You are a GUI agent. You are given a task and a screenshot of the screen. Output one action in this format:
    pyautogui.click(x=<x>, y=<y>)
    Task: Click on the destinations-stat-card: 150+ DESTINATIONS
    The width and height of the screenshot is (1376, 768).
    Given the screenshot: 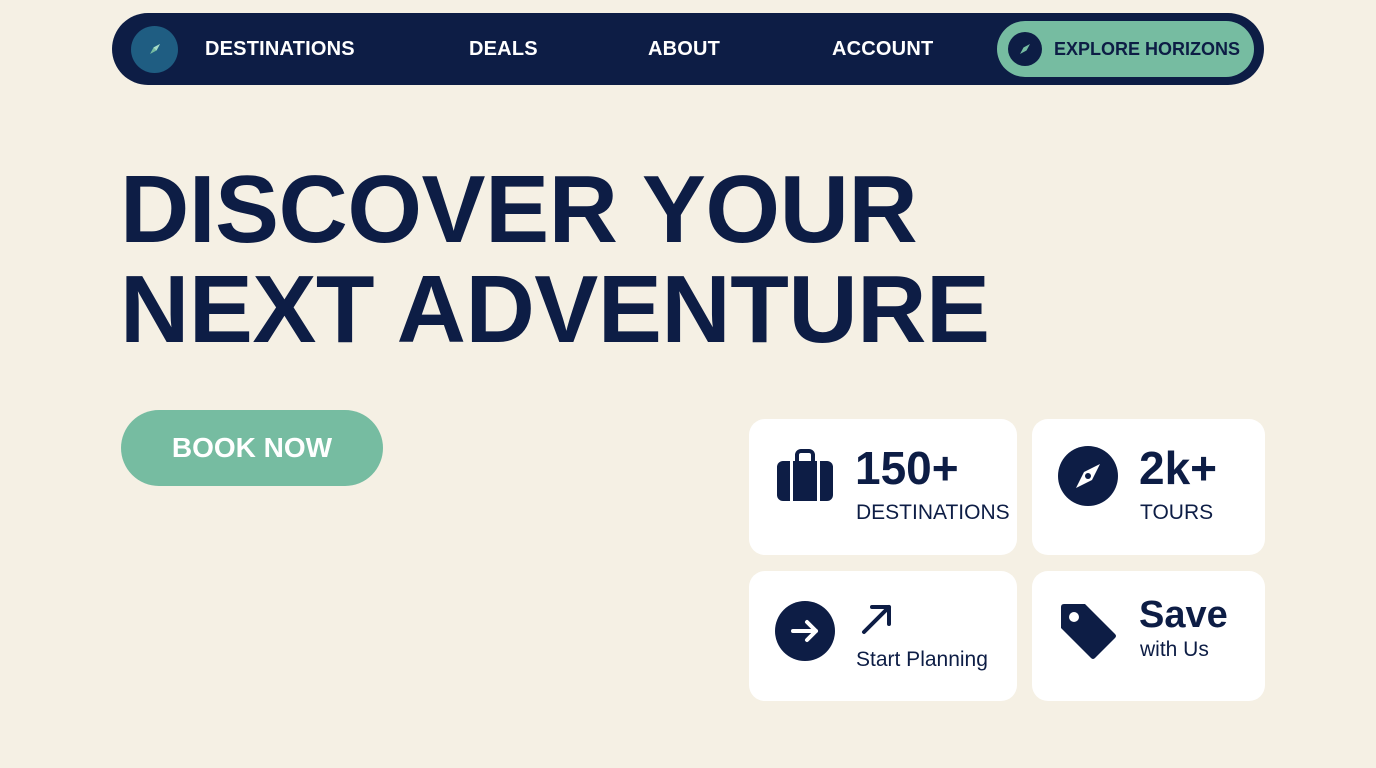 What is the action you would take?
    pyautogui.click(x=883, y=487)
    